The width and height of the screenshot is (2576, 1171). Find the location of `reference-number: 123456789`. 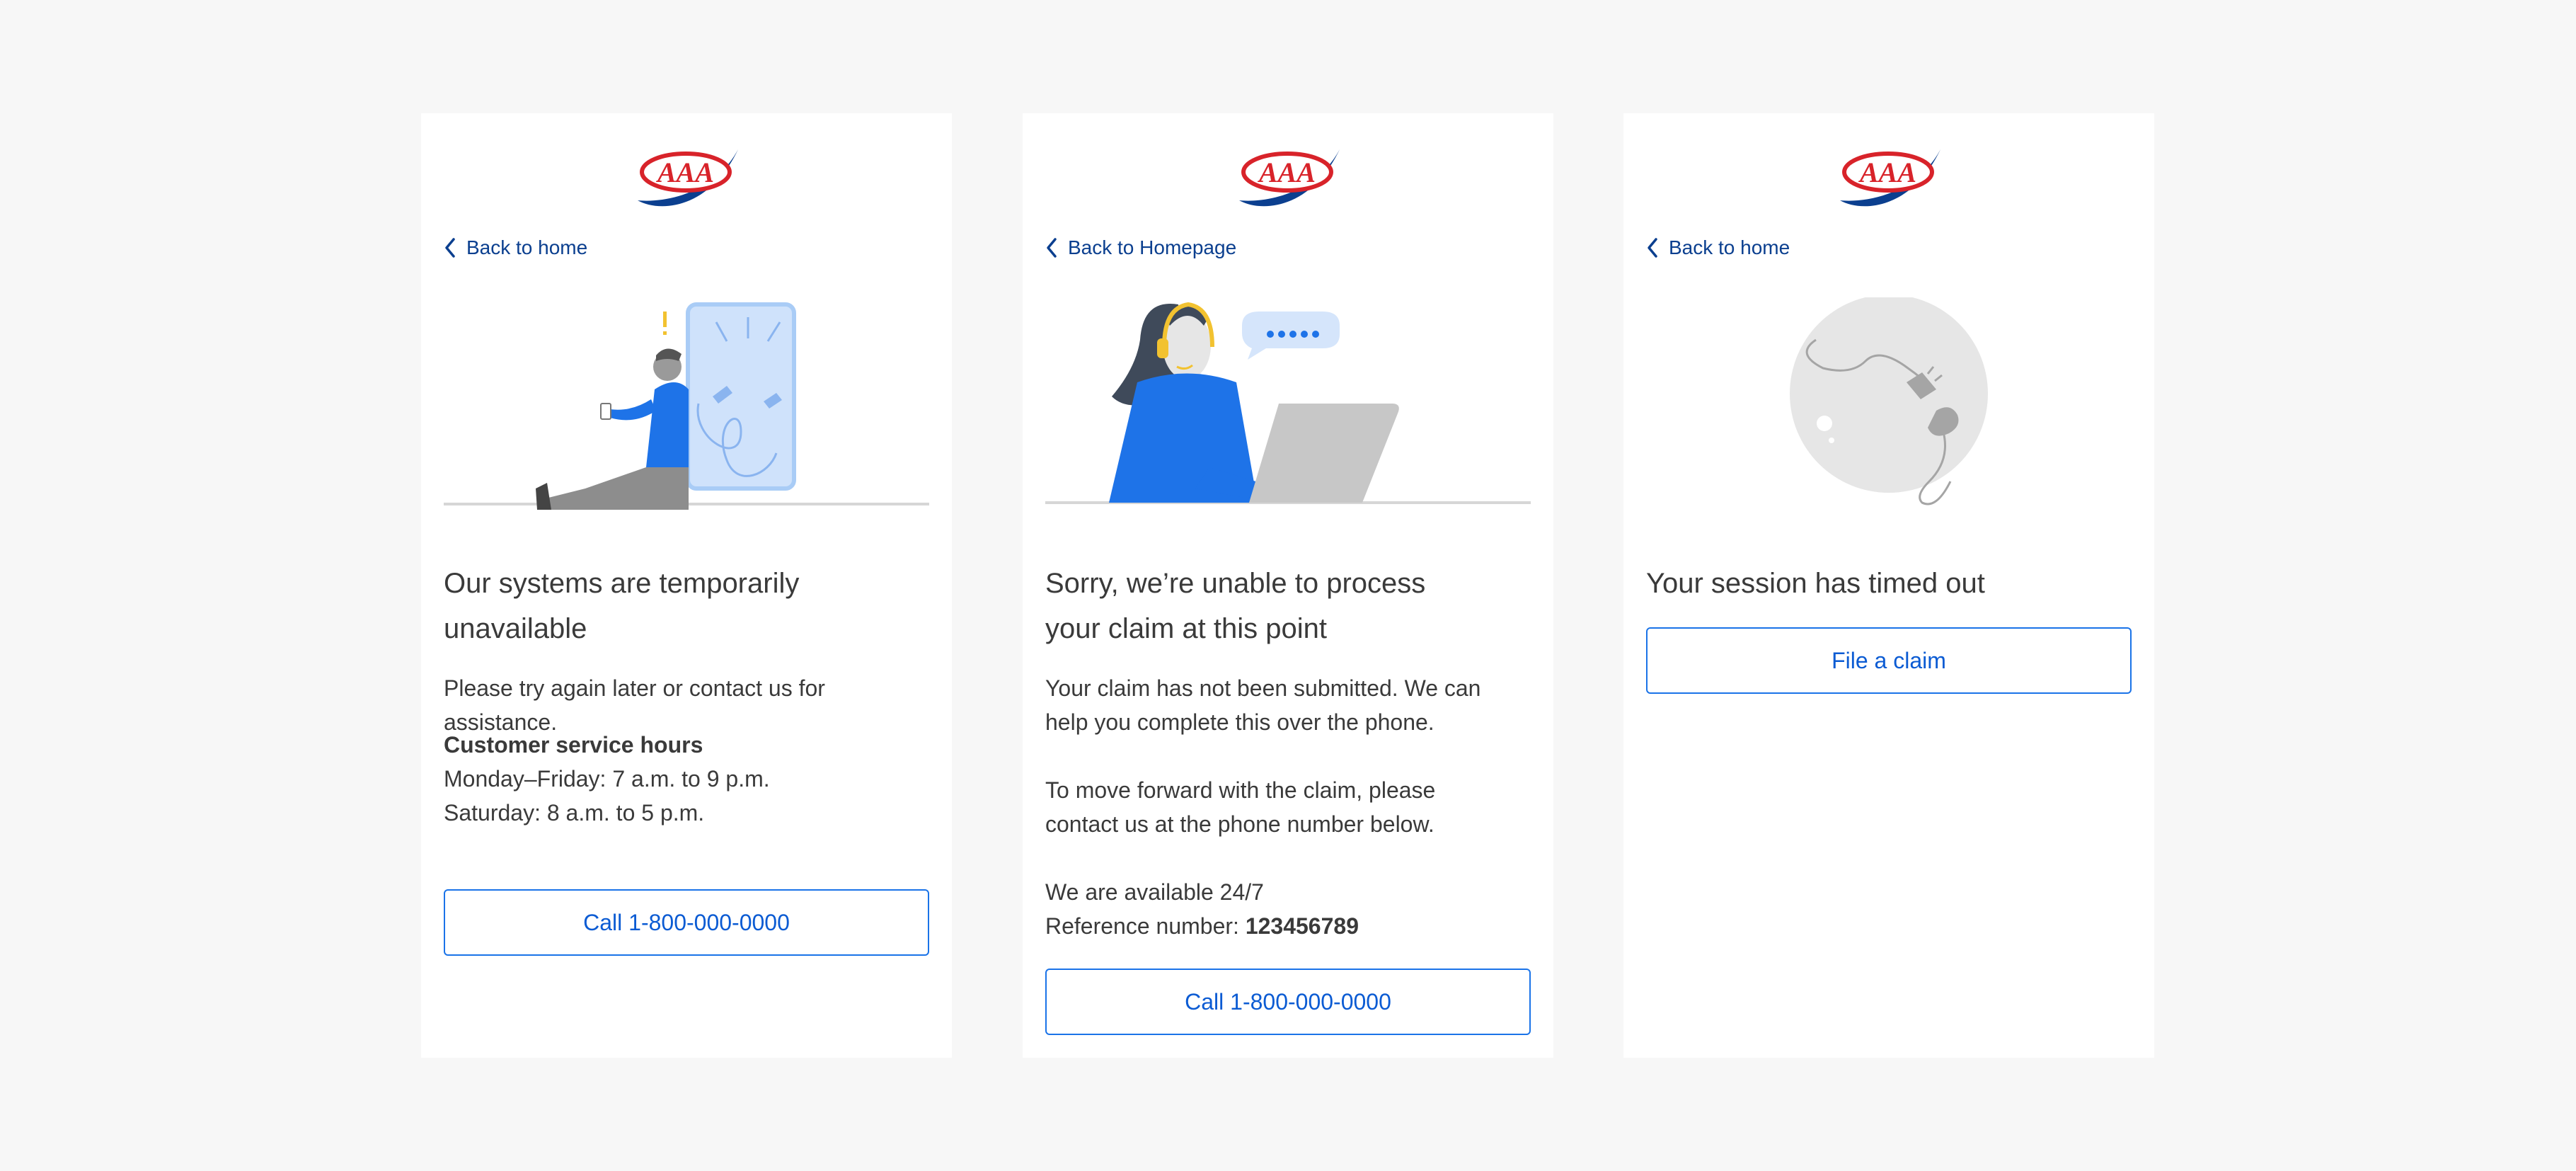

reference-number: 123456789 is located at coordinates (1302, 926).